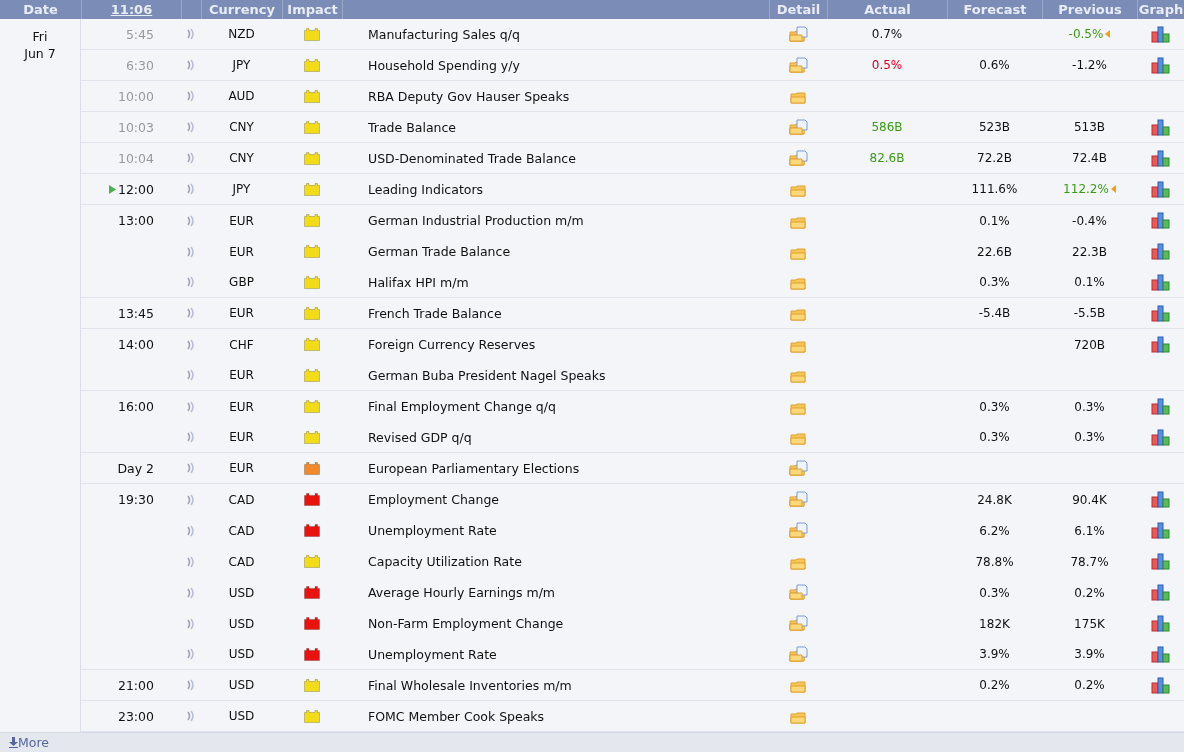  I want to click on event-title: Capacity Utilization Rate, so click(445, 561).